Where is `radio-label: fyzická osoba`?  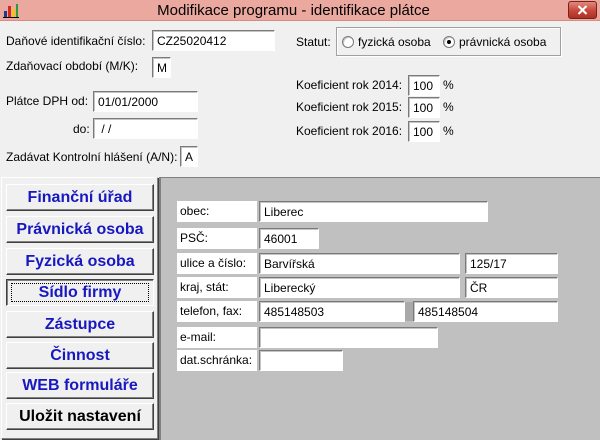
radio-label: fyzická osoba is located at coordinates (394, 42).